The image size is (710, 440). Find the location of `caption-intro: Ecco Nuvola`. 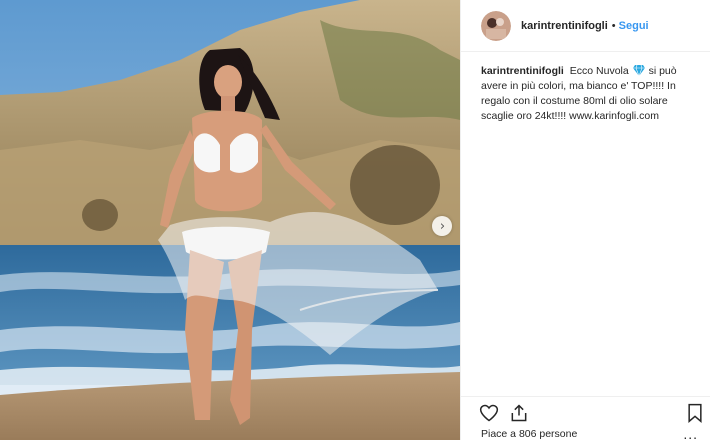

caption-intro: Ecco Nuvola is located at coordinates (599, 71).